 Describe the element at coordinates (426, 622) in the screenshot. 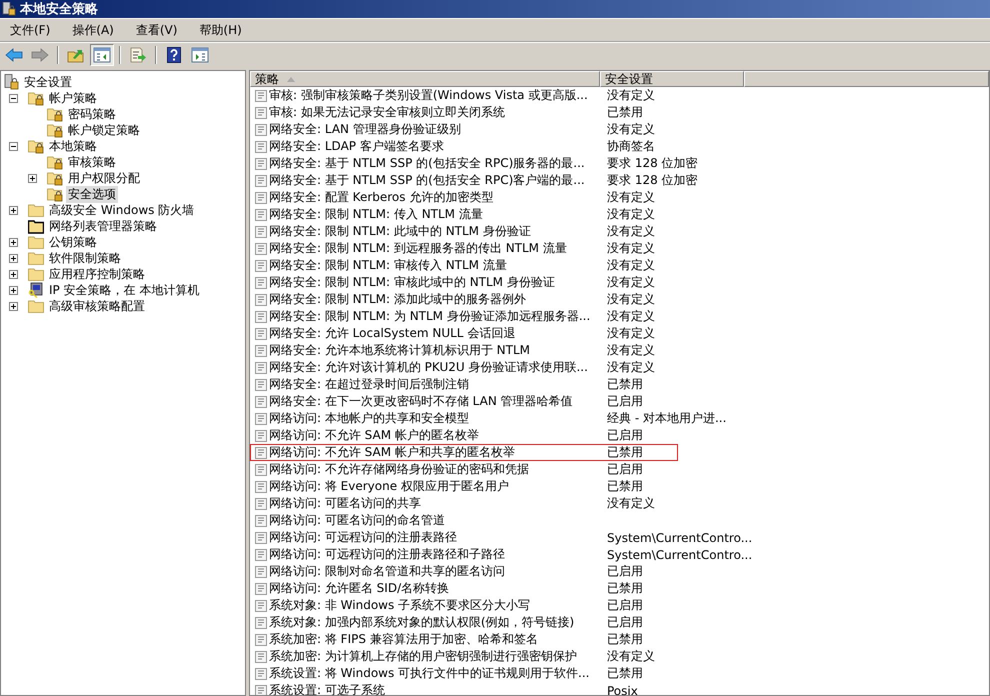

I see `table-cell: 系统对象: 加强内部系统对象的默认权限(例如，符号链接)` at that location.